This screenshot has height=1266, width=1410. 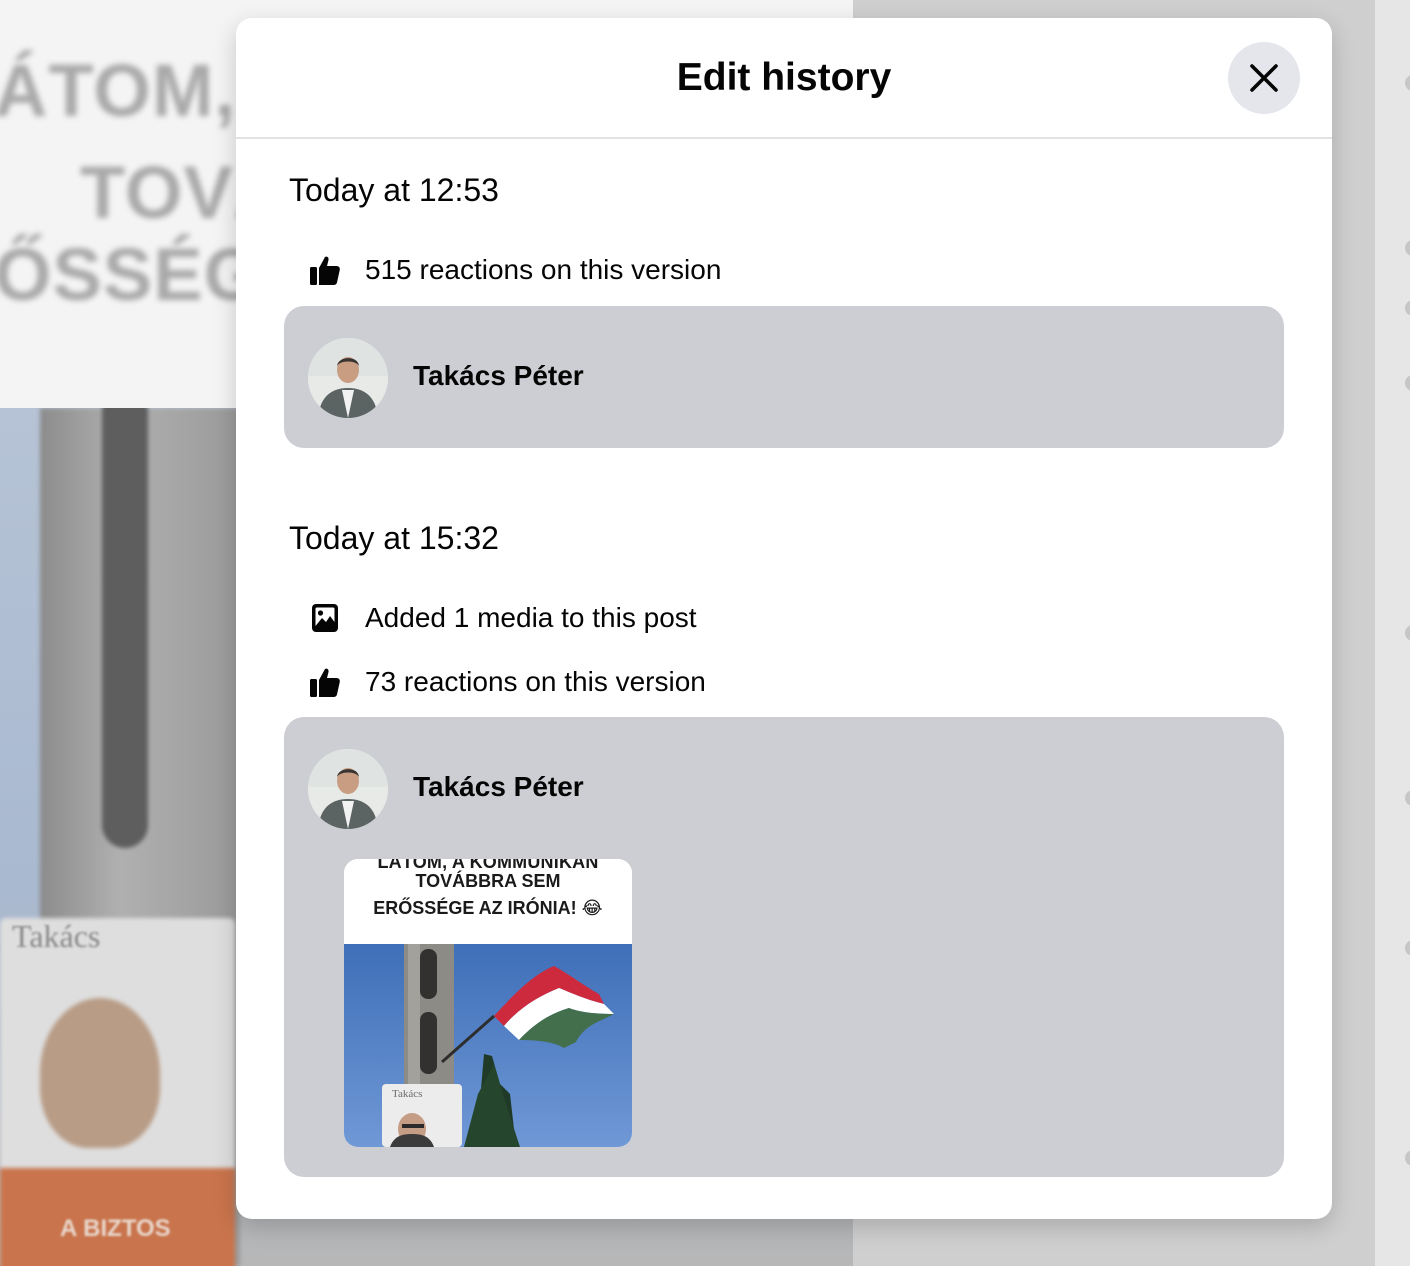 I want to click on background-right-rail, so click(x=1392, y=633).